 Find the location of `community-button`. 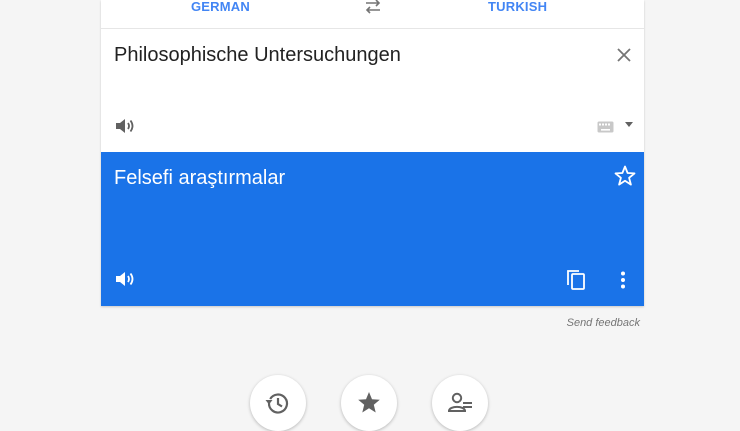

community-button is located at coordinates (460, 403).